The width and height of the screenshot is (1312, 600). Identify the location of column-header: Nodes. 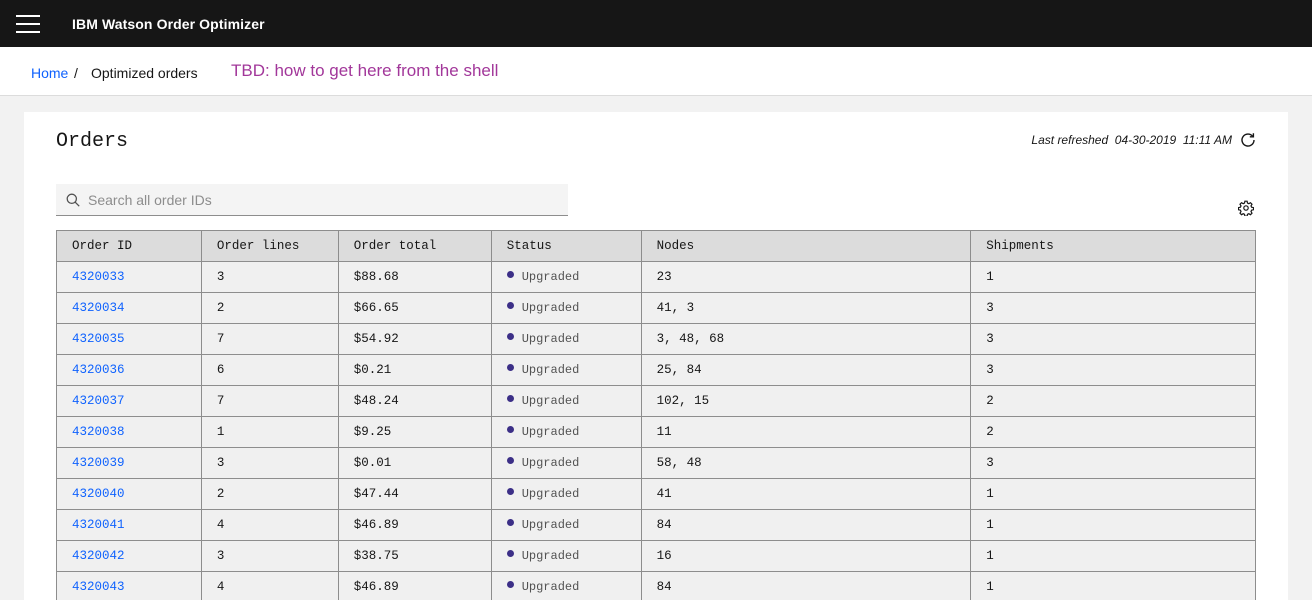
(806, 246).